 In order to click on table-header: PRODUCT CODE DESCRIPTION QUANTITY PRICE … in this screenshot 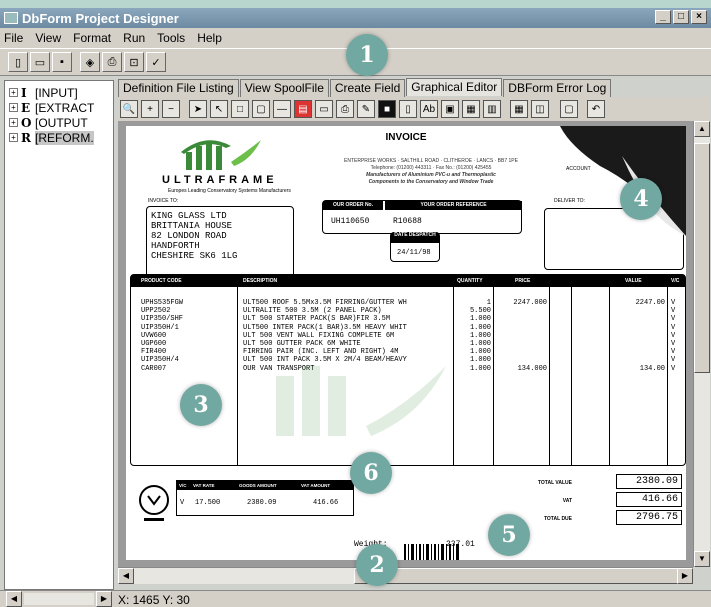, I will do `click(408, 281)`.